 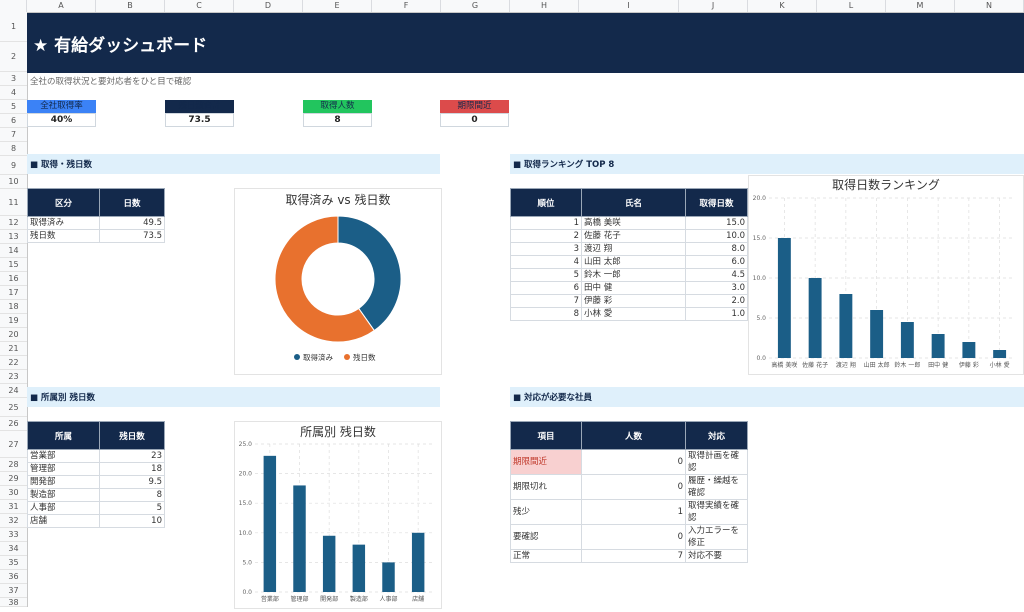 I want to click on table-cell: 要確認, so click(x=546, y=537).